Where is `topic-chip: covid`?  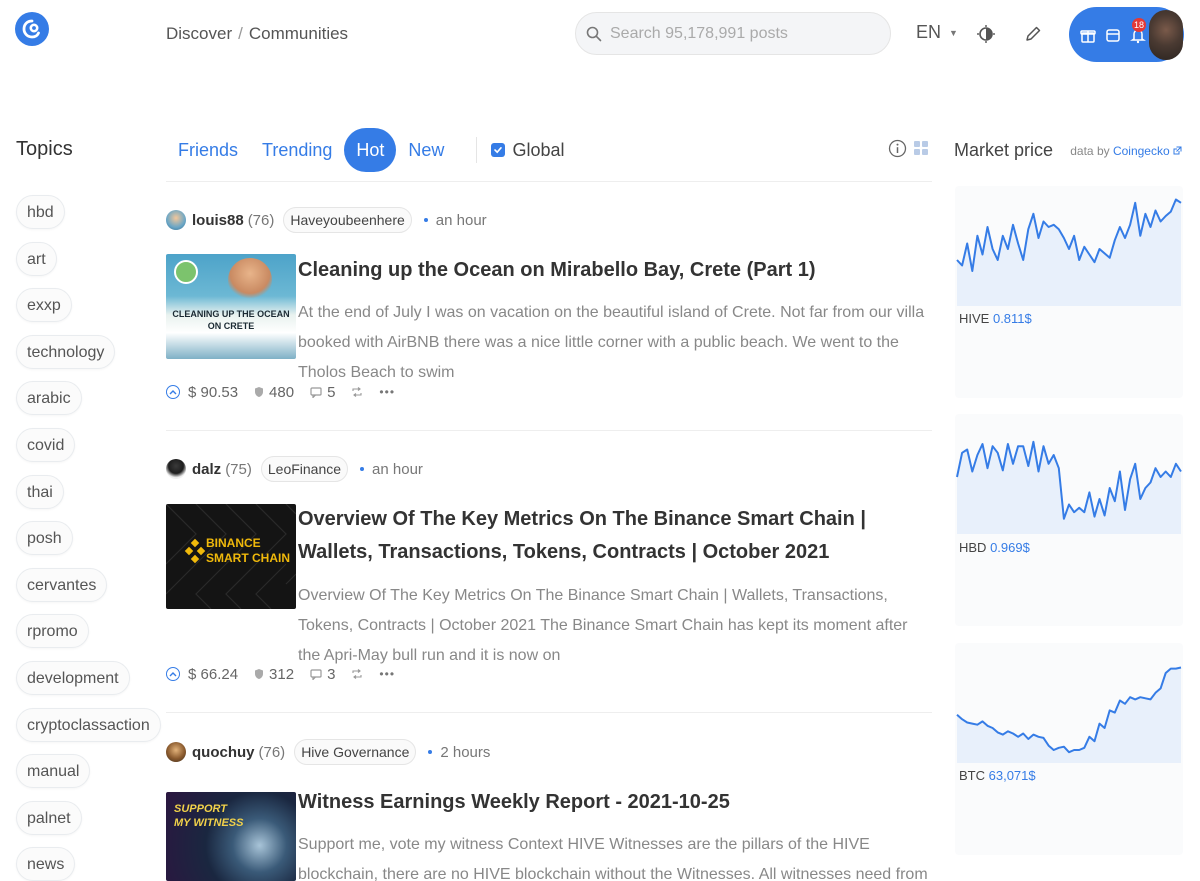
topic-chip: covid is located at coordinates (46, 444).